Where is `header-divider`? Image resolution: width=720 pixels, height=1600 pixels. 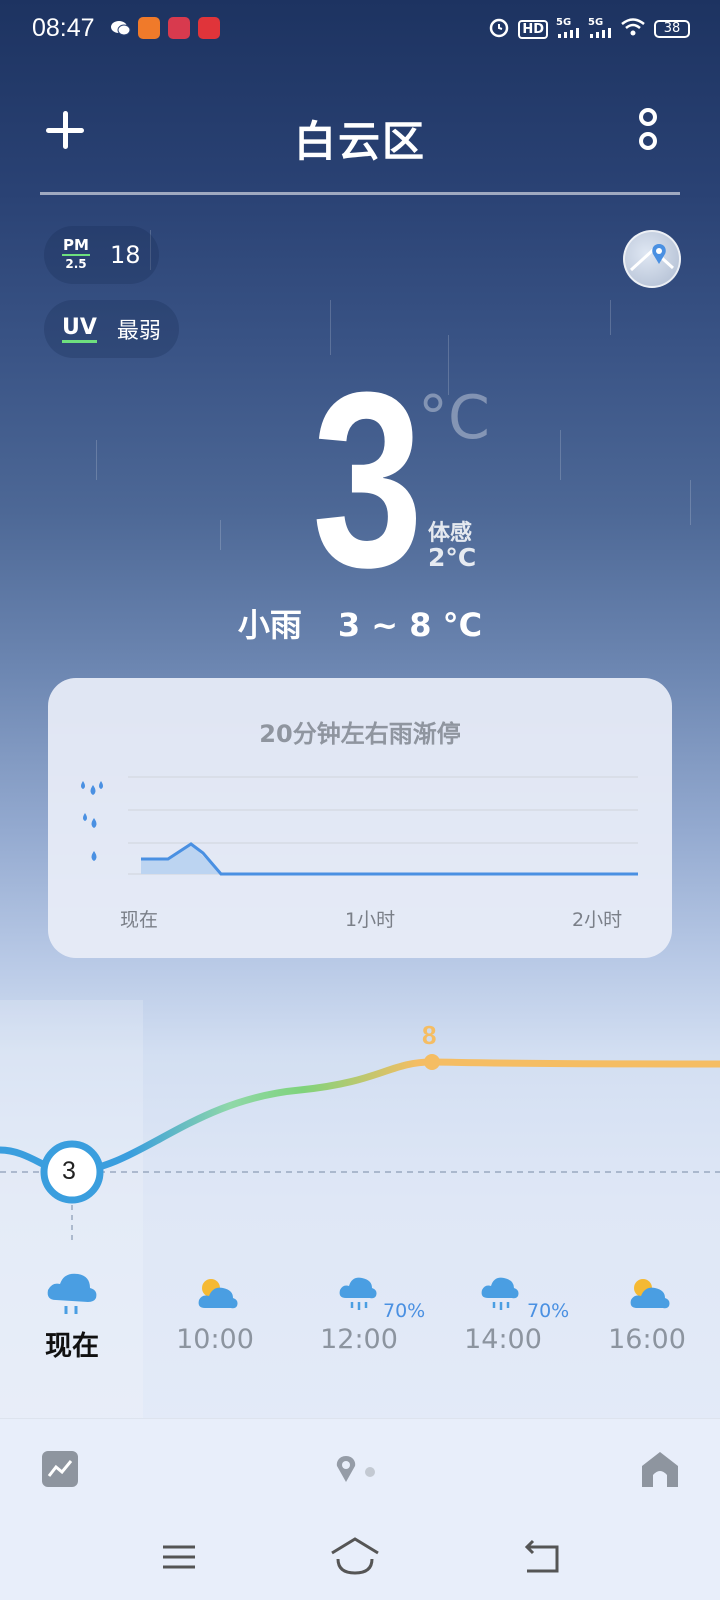
header-divider is located at coordinates (360, 193).